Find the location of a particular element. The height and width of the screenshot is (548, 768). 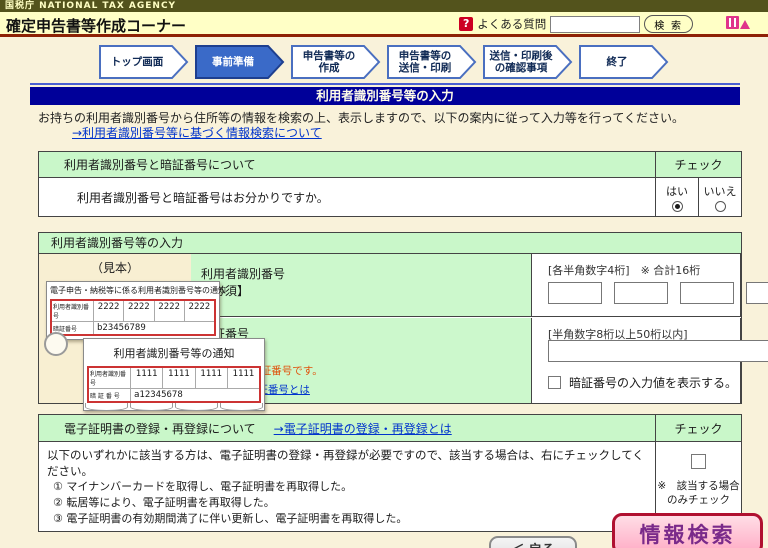

radio-yes is located at coordinates (677, 206).